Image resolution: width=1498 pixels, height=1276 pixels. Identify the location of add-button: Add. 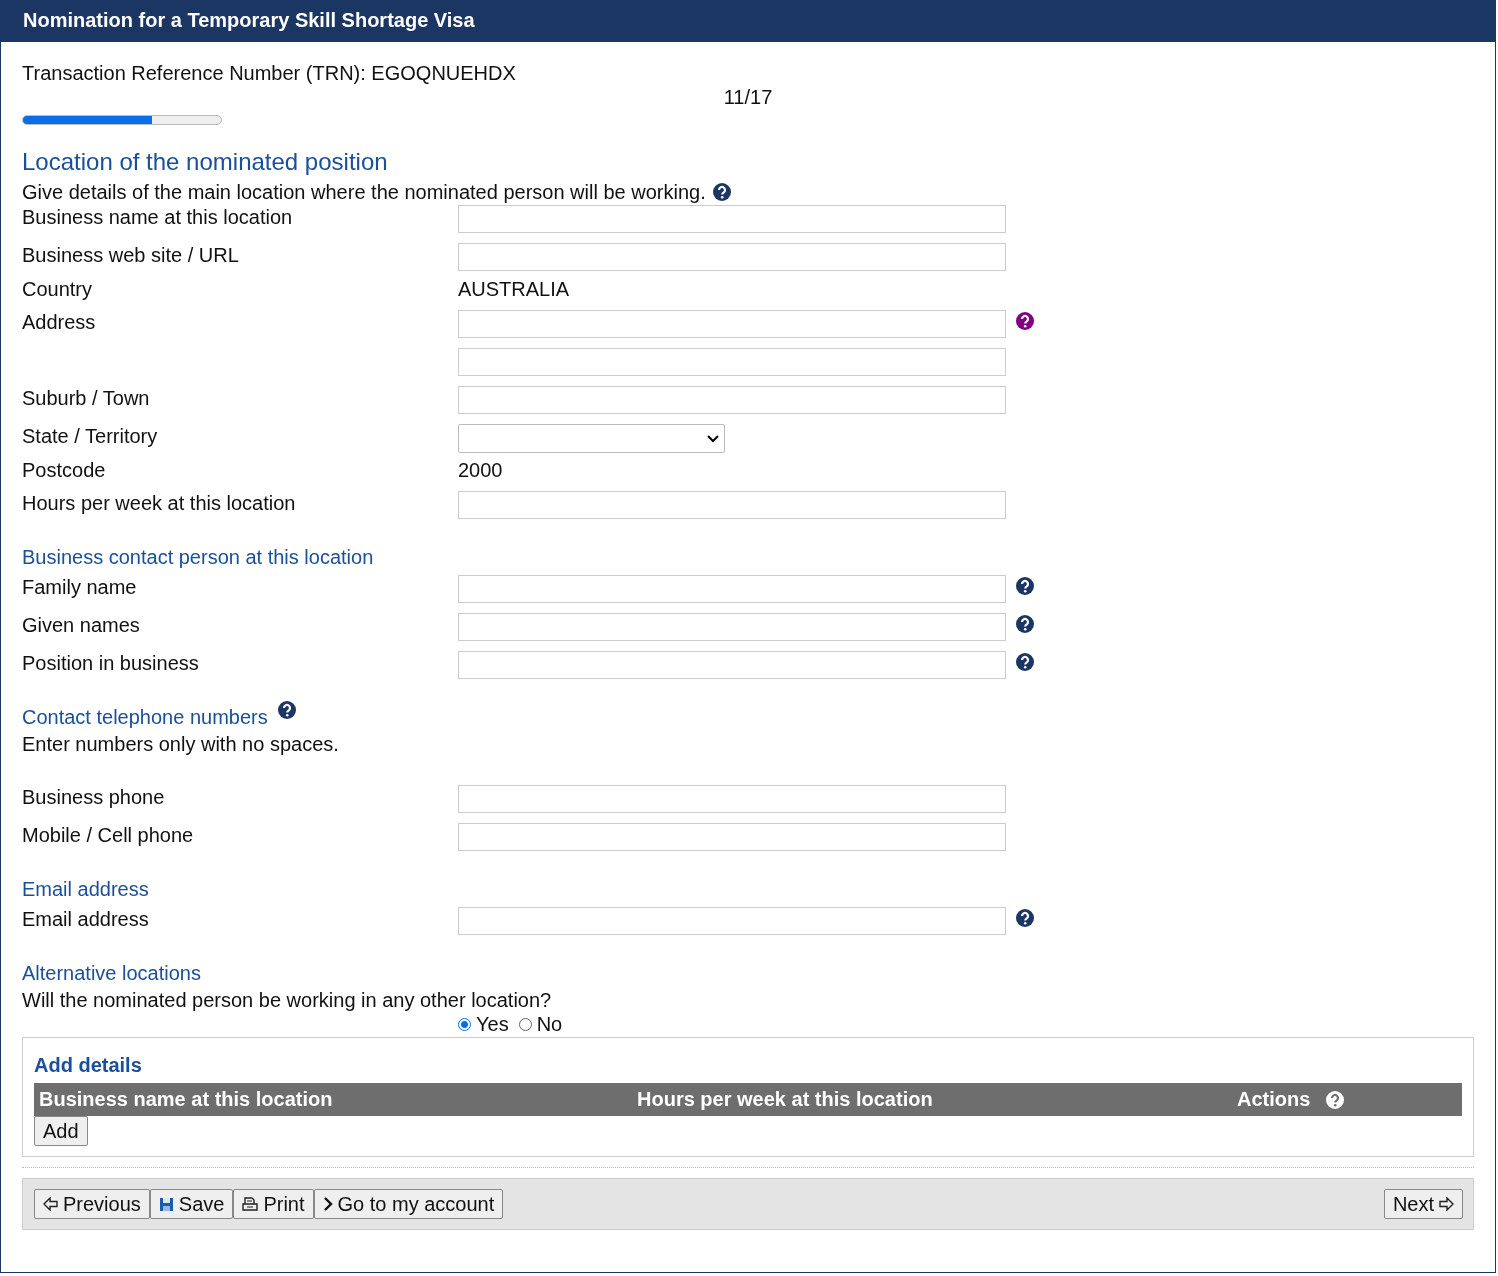
(61, 1131).